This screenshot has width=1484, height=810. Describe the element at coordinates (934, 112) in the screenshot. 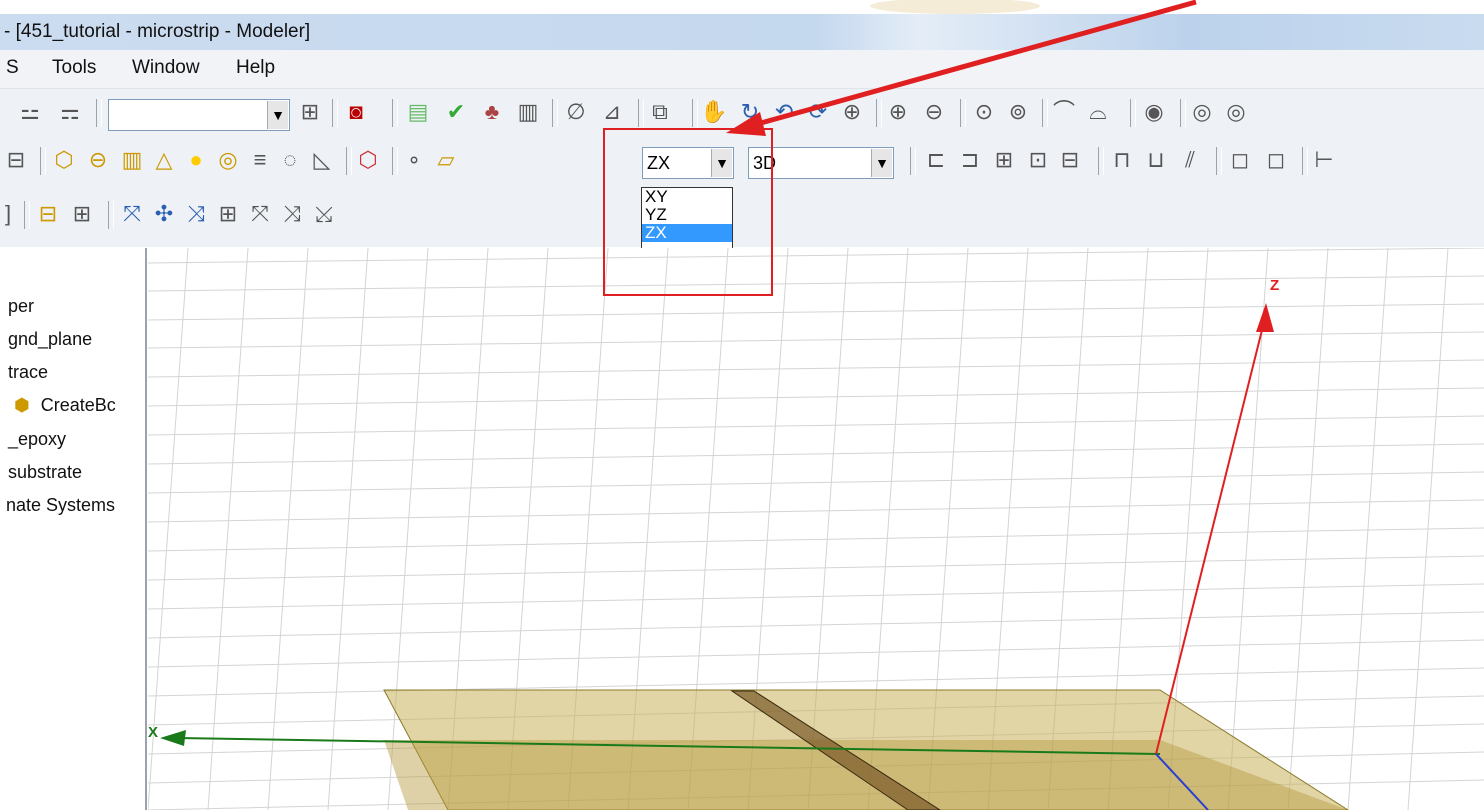

I see `zoom-out-icon: ⊖` at that location.